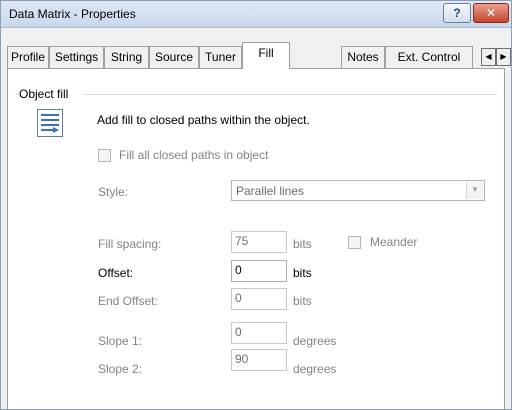  Describe the element at coordinates (259, 242) in the screenshot. I see `fill-spacing-input: 75` at that location.